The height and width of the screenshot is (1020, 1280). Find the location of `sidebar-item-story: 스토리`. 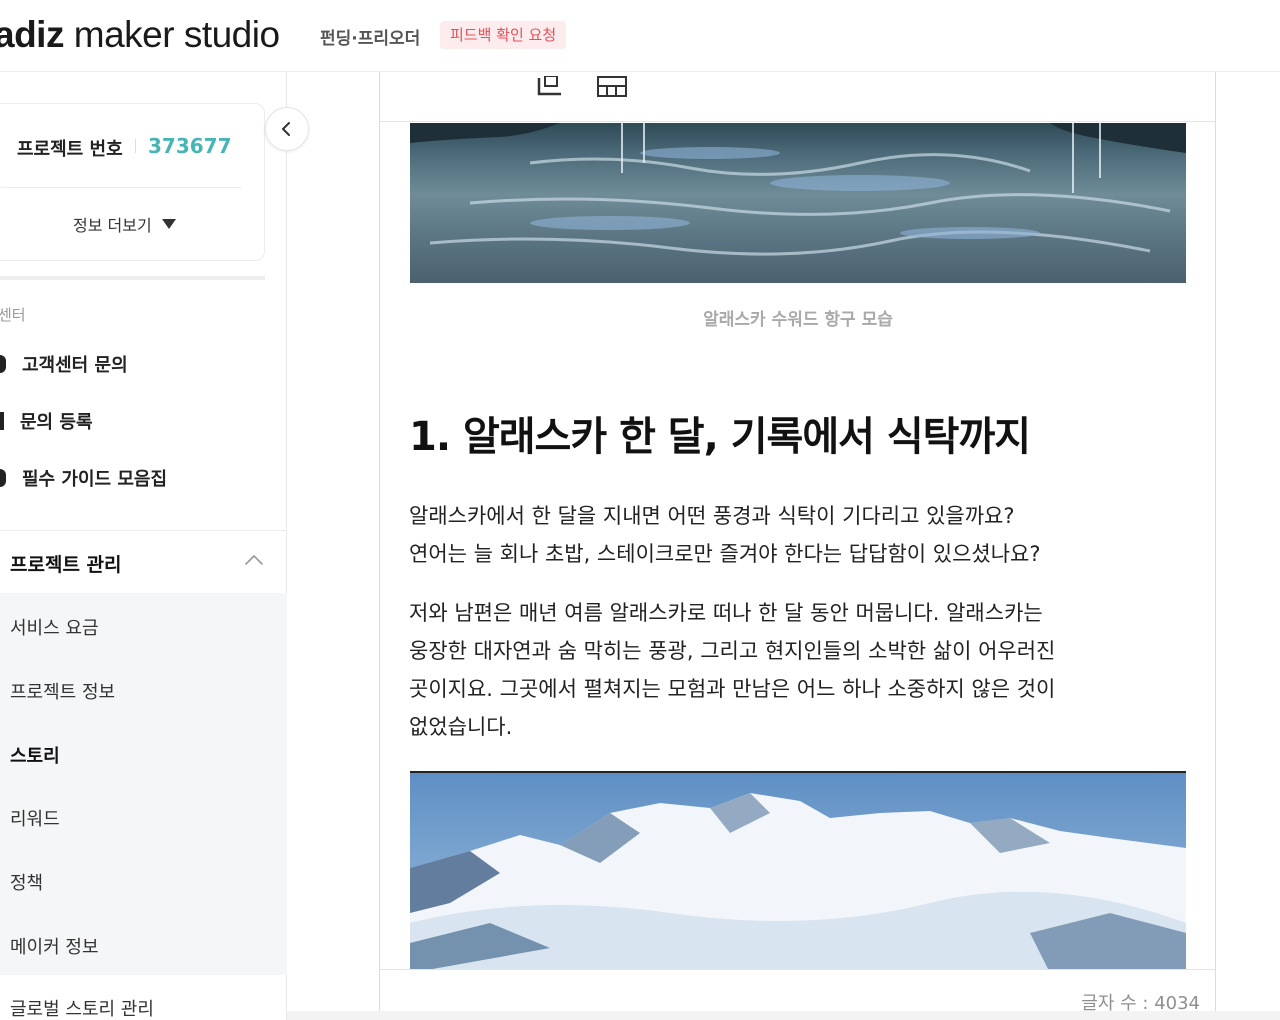

sidebar-item-story: 스토리 is located at coordinates (35, 755).